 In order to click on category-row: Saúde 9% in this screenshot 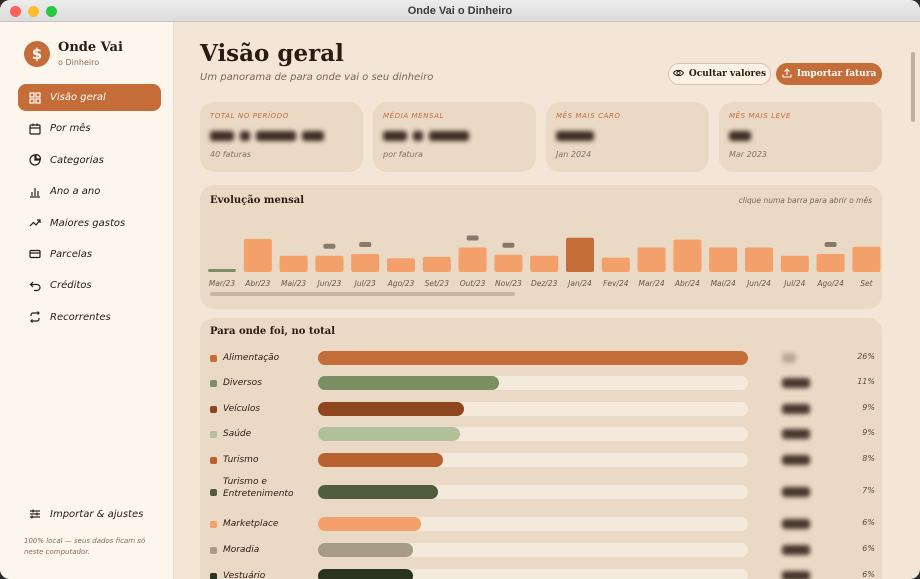, I will do `click(542, 434)`.